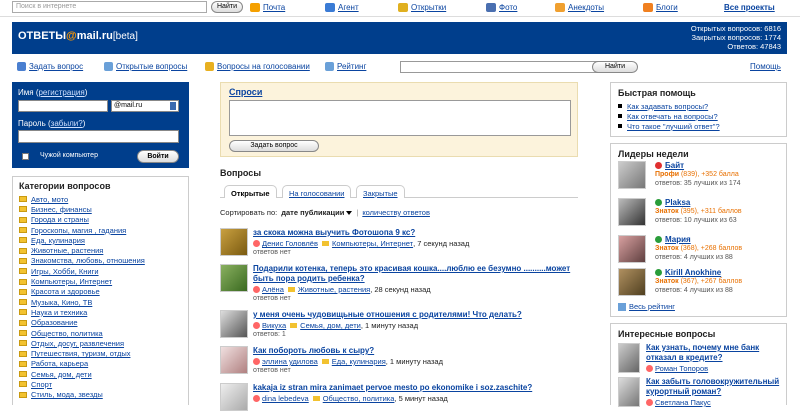  Describe the element at coordinates (63, 106) in the screenshot. I see `login-name-input` at that location.